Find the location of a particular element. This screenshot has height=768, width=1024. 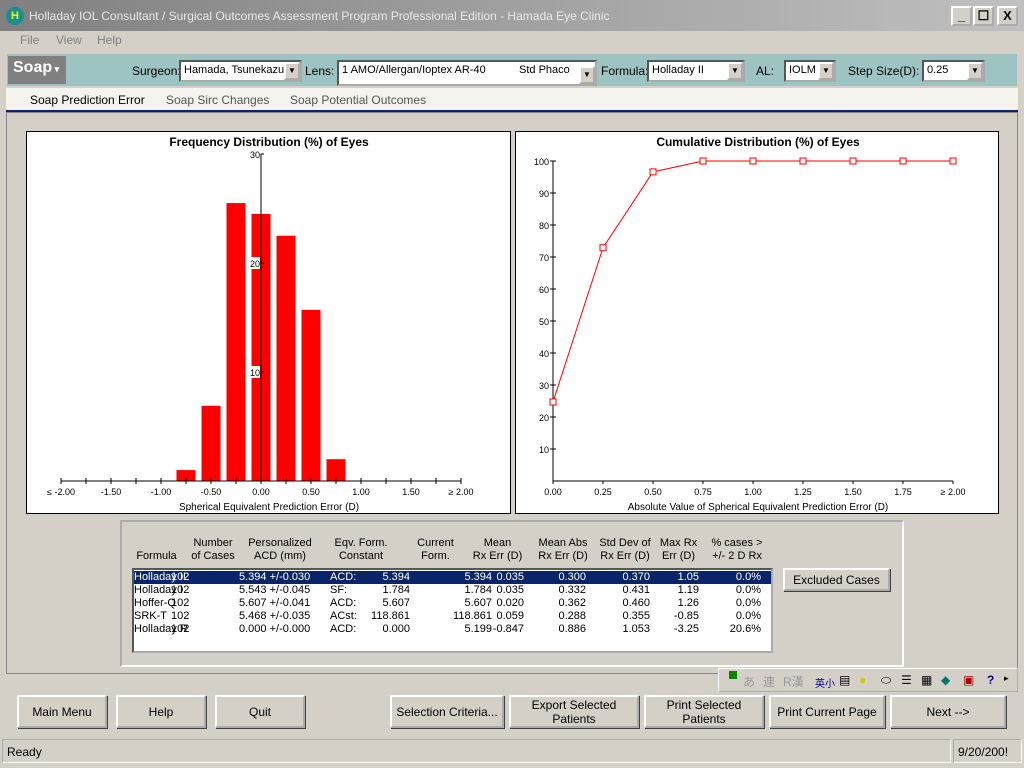

y-tick-label: 40 is located at coordinates (544, 354).